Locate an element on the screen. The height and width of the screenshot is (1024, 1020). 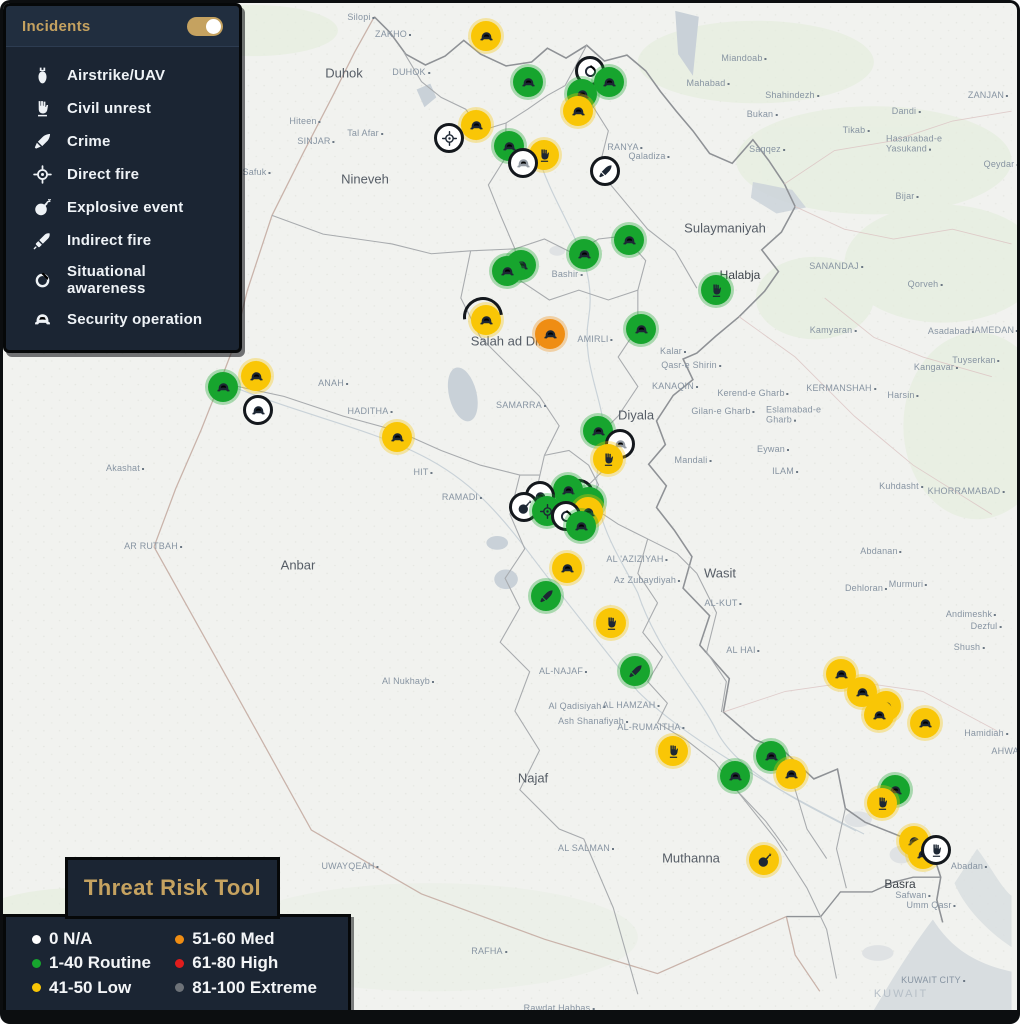
threat-level-row: 0 N/A is located at coordinates (103, 939).